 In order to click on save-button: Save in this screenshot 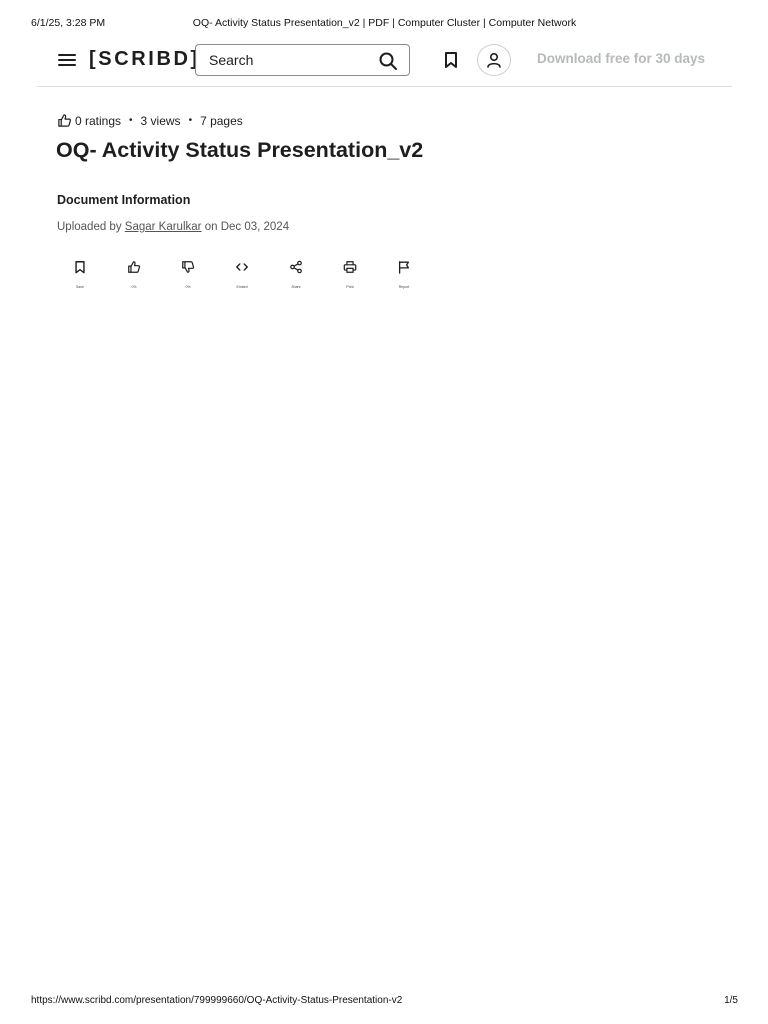, I will do `click(84, 276)`.